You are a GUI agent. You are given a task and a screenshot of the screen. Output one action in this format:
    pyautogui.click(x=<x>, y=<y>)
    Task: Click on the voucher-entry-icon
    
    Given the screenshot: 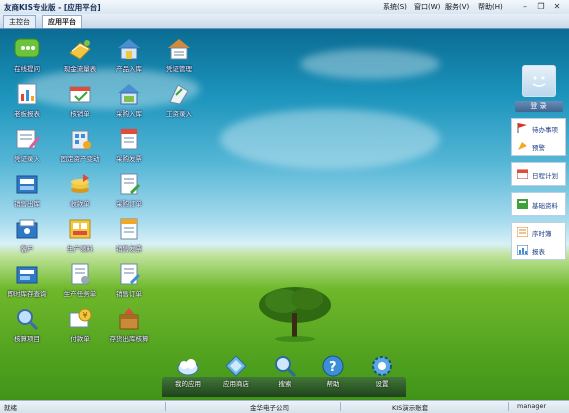 What is the action you would take?
    pyautogui.click(x=27, y=139)
    